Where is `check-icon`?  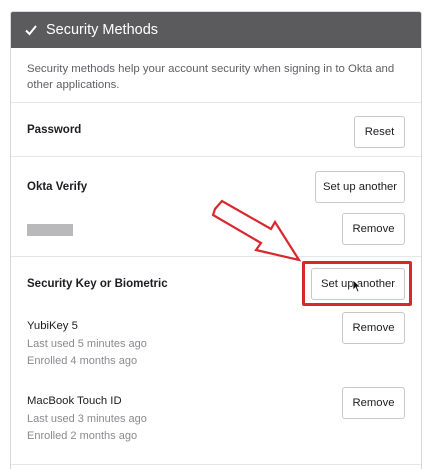
check-icon is located at coordinates (31, 30).